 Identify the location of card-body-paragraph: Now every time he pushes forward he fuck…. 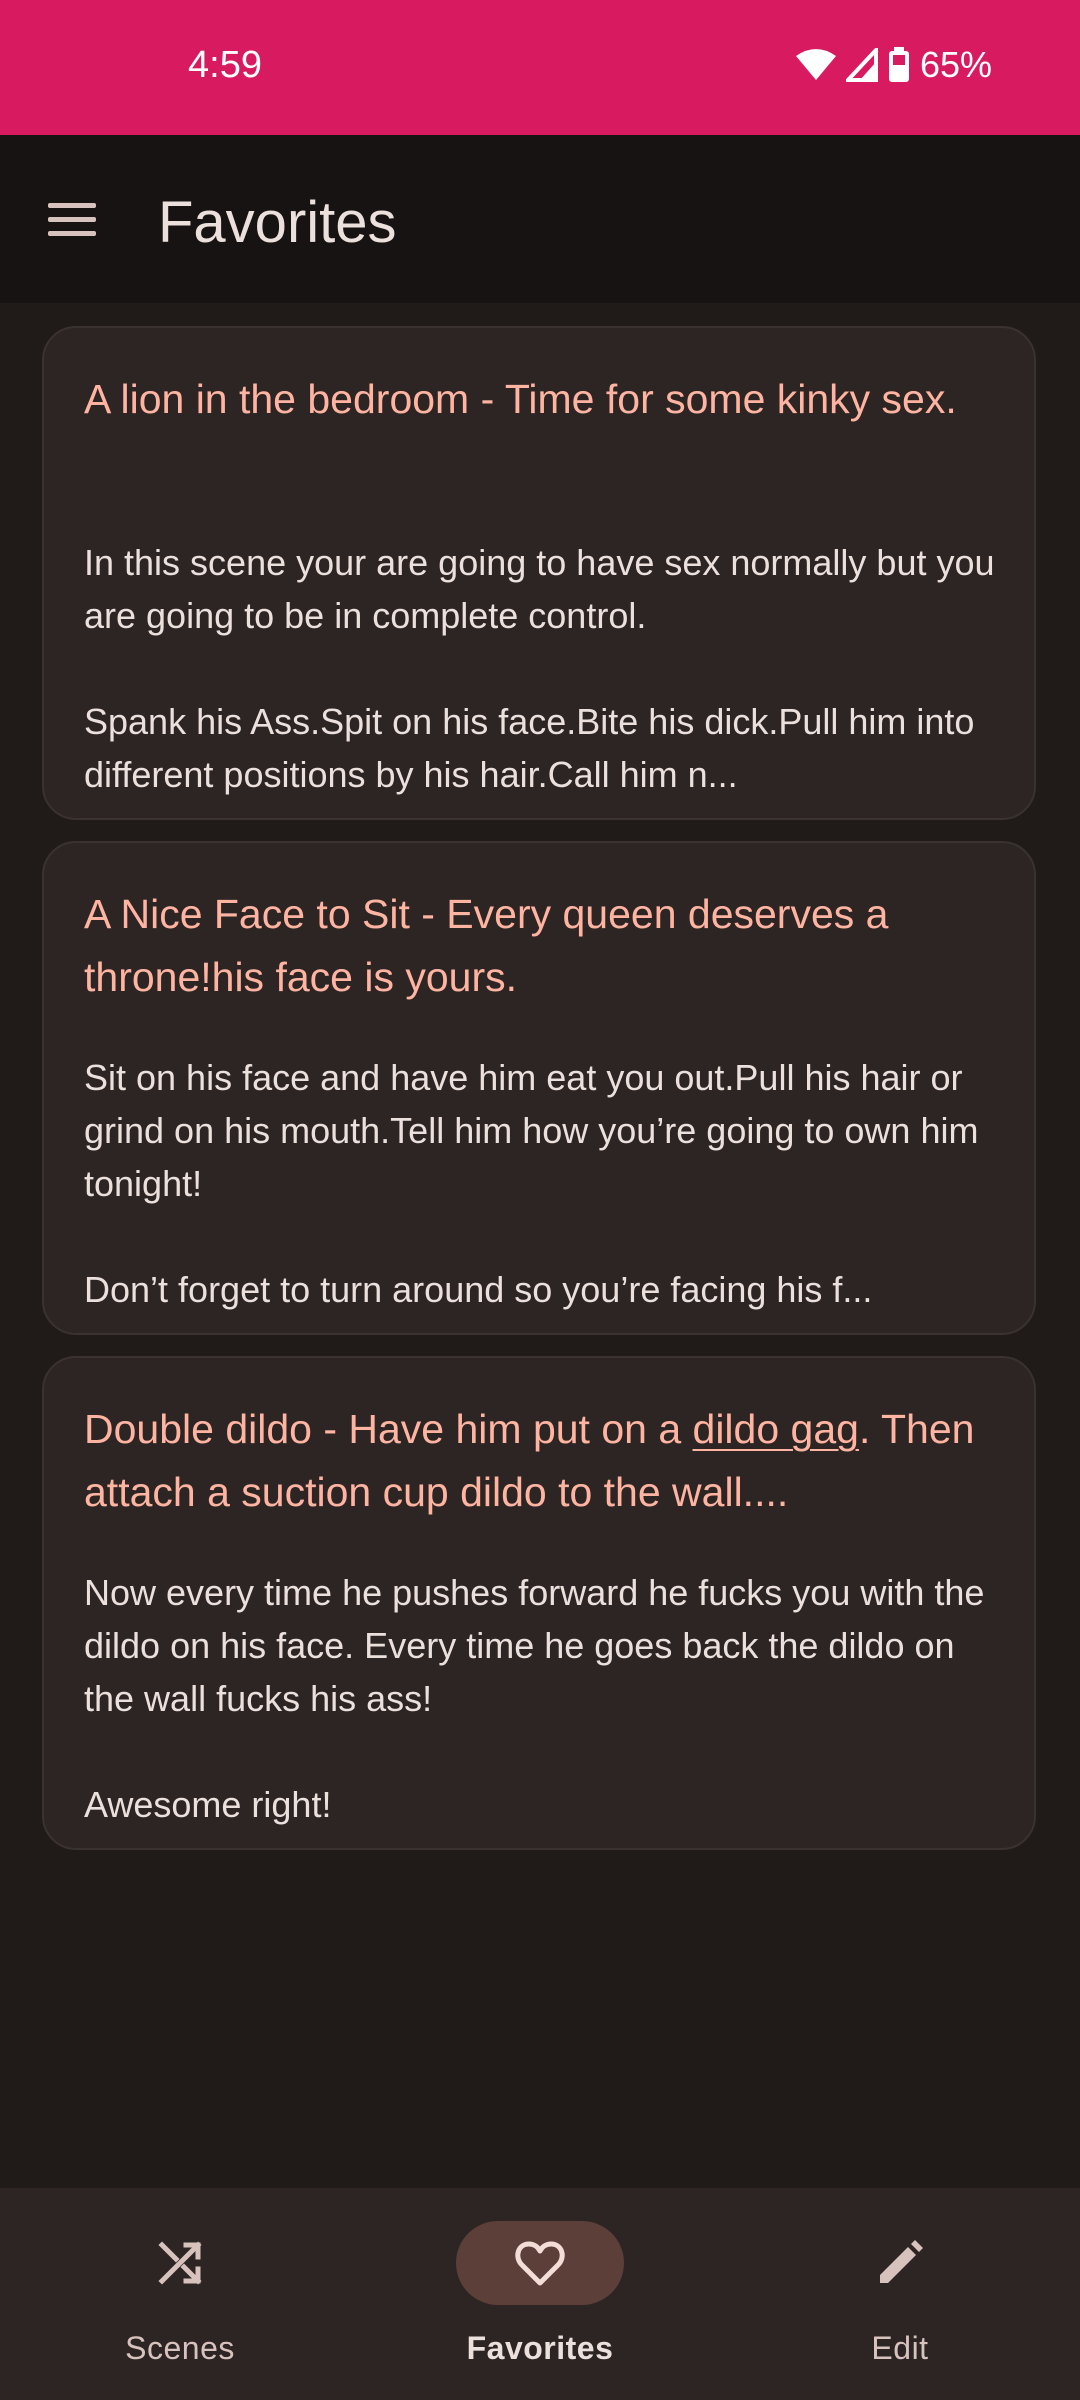
(534, 1645).